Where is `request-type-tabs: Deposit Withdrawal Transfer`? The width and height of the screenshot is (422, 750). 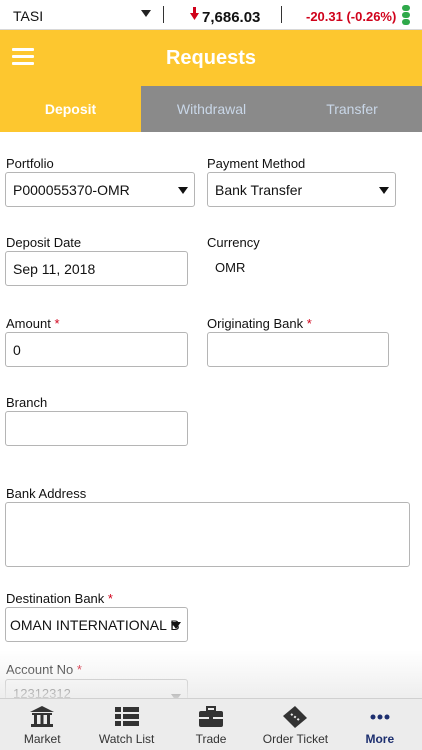
request-type-tabs: Deposit Withdrawal Transfer is located at coordinates (211, 109).